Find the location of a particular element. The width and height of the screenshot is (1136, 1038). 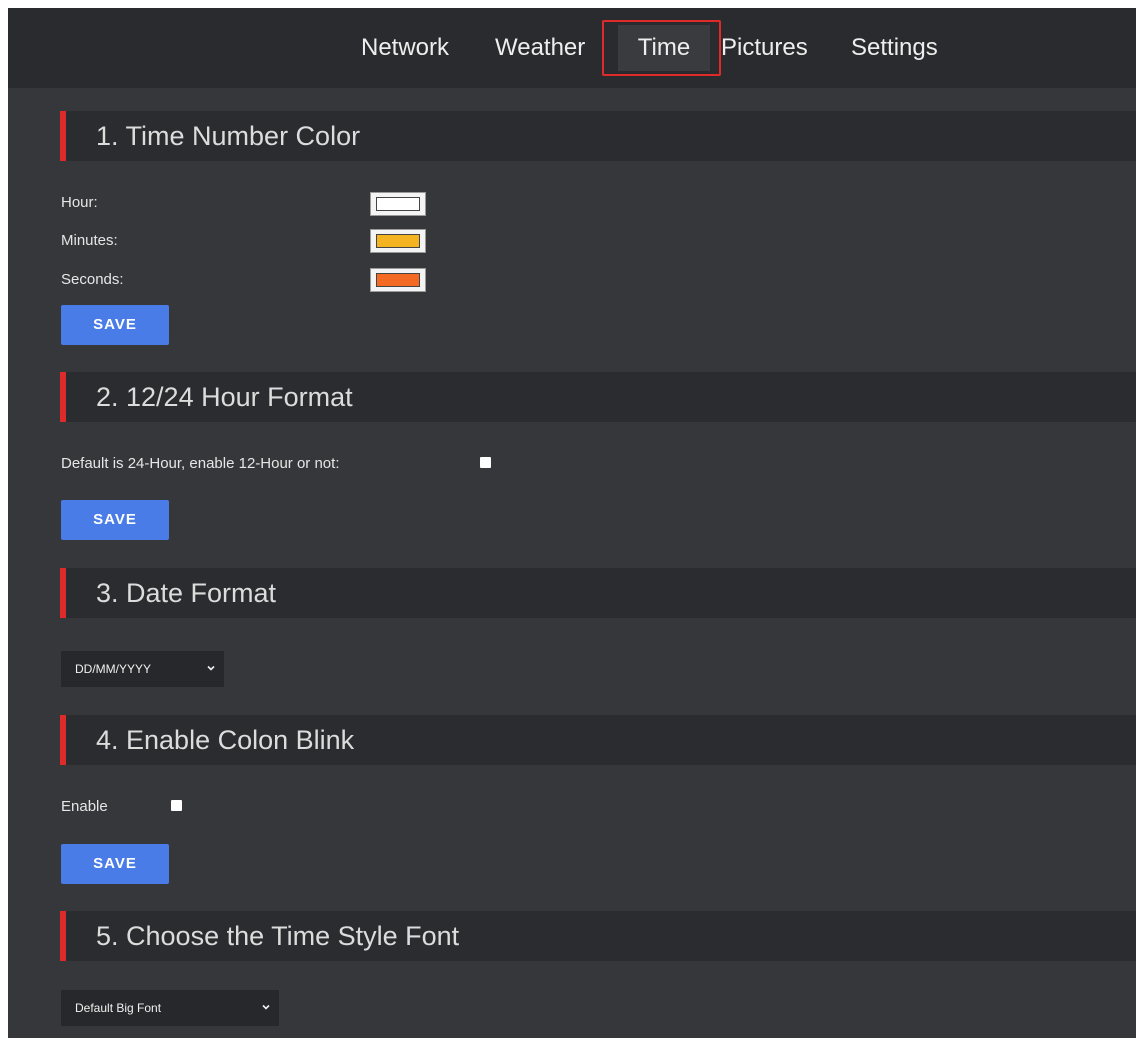

seconds-label: Seconds: is located at coordinates (92, 279).